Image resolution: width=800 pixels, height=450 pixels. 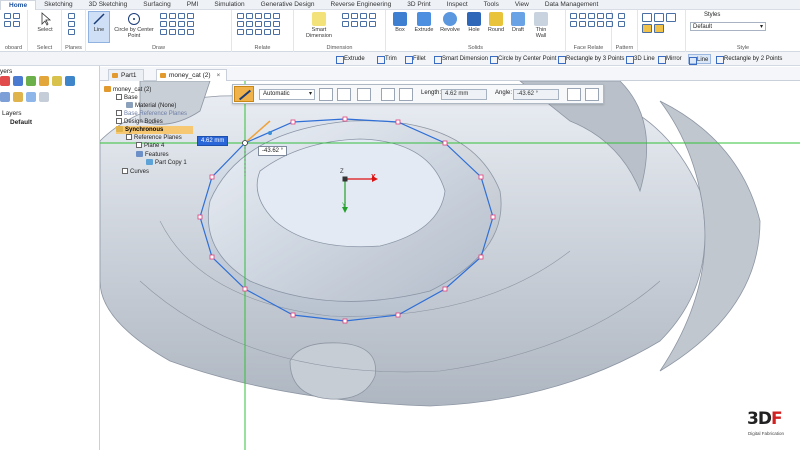 I want to click on ribbon-tab-sketching: Sketching, so click(x=58, y=5).